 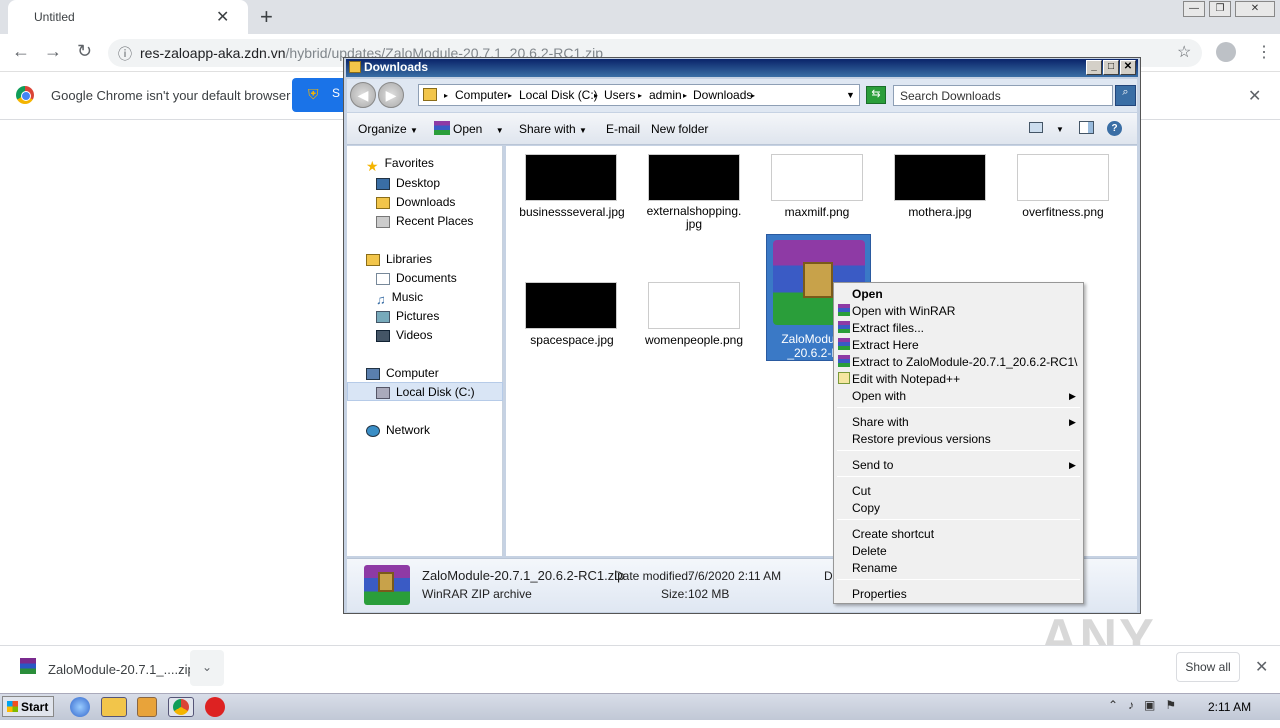 I want to click on nav-recent-places: Recent Places, so click(x=424, y=221).